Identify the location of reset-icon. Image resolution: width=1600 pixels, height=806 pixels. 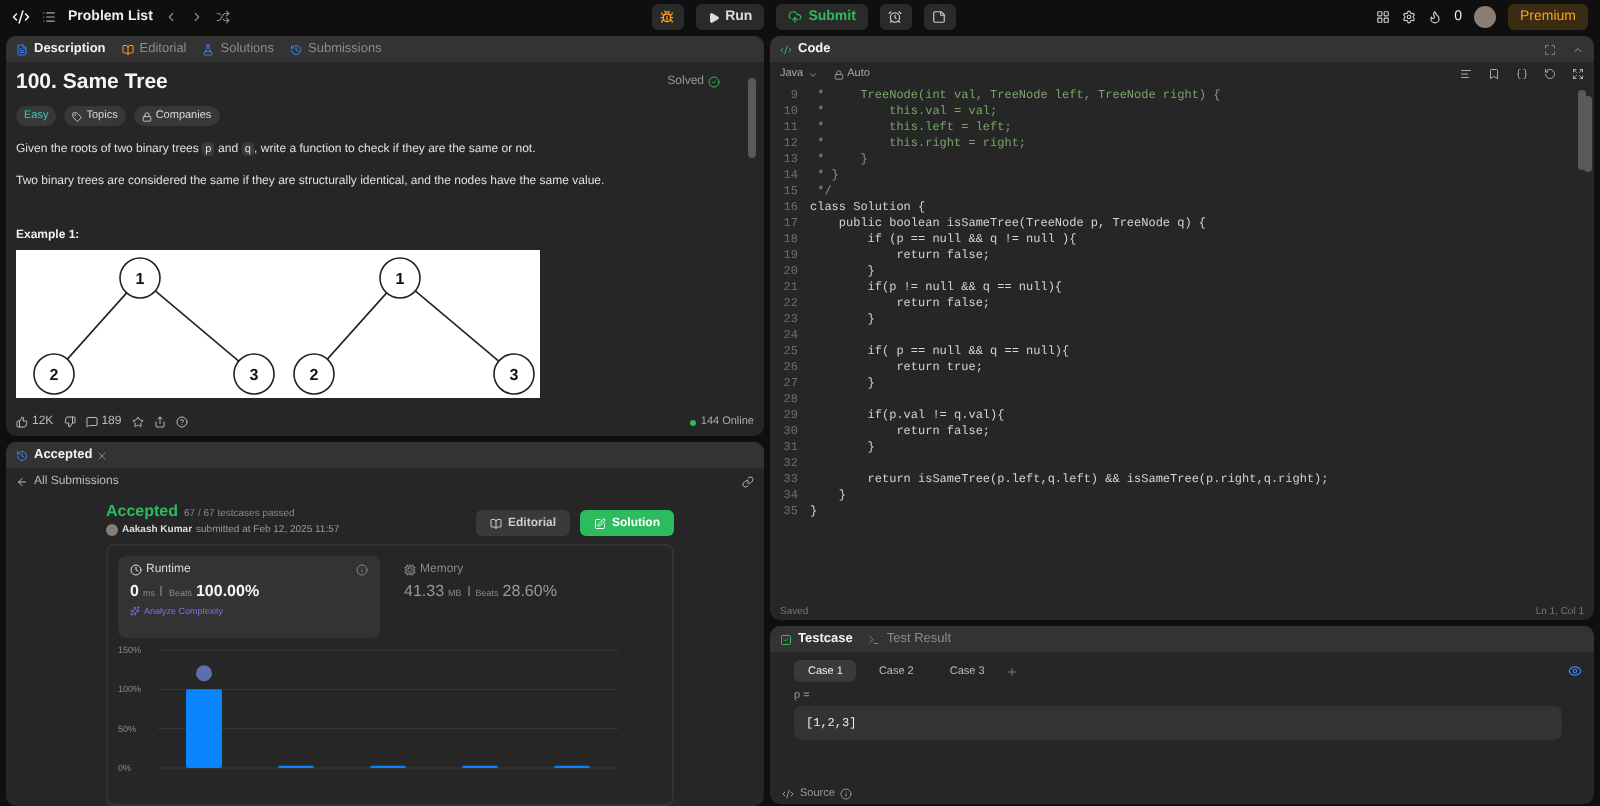
(1550, 74).